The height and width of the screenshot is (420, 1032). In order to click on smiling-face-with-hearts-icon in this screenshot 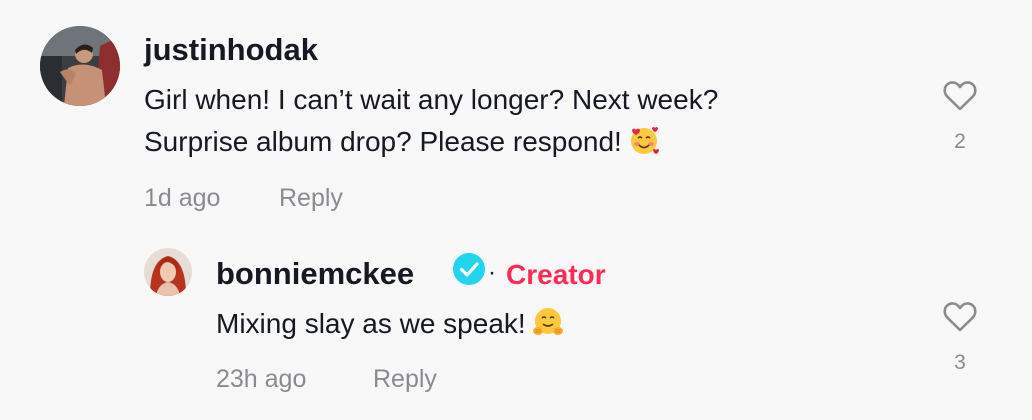, I will do `click(644, 140)`.